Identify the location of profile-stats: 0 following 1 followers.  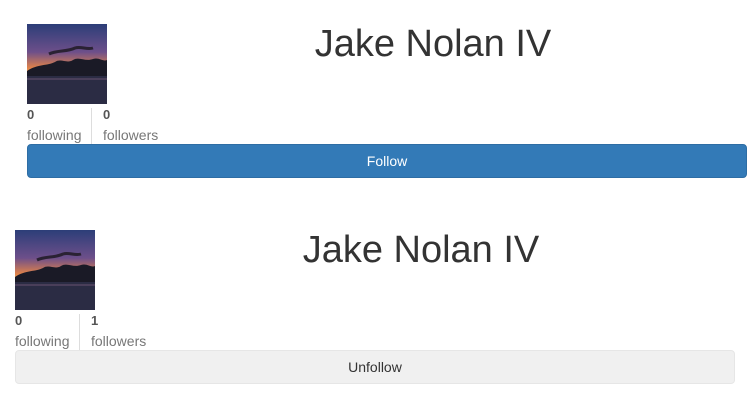
(80, 333).